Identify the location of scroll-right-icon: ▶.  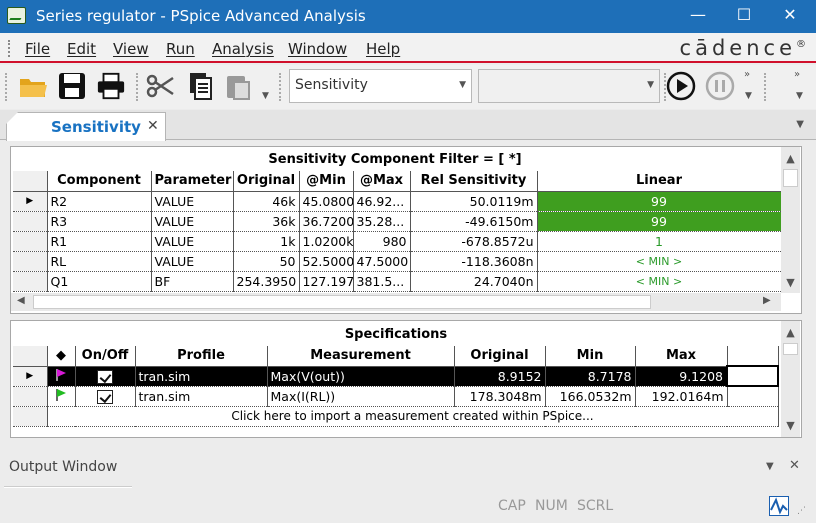
(767, 300).